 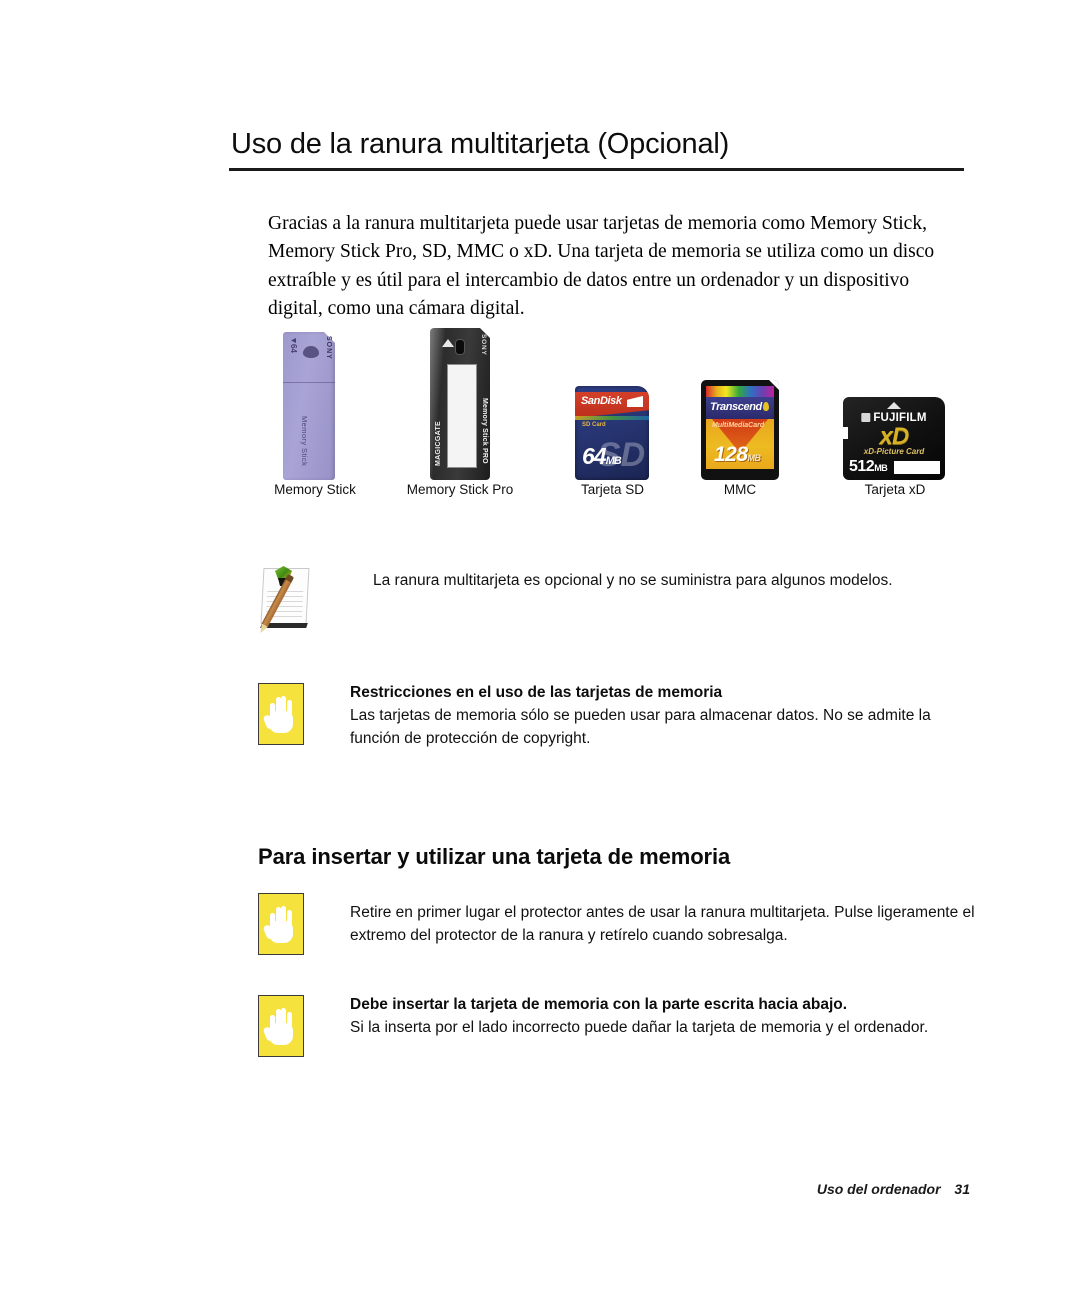 What do you see at coordinates (895, 489) in the screenshot?
I see `card-caption: Tarjeta xD` at bounding box center [895, 489].